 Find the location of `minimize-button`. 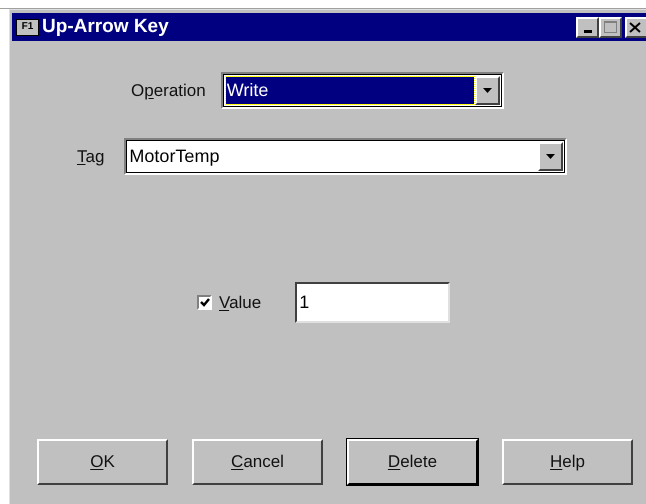

minimize-button is located at coordinates (587, 27).